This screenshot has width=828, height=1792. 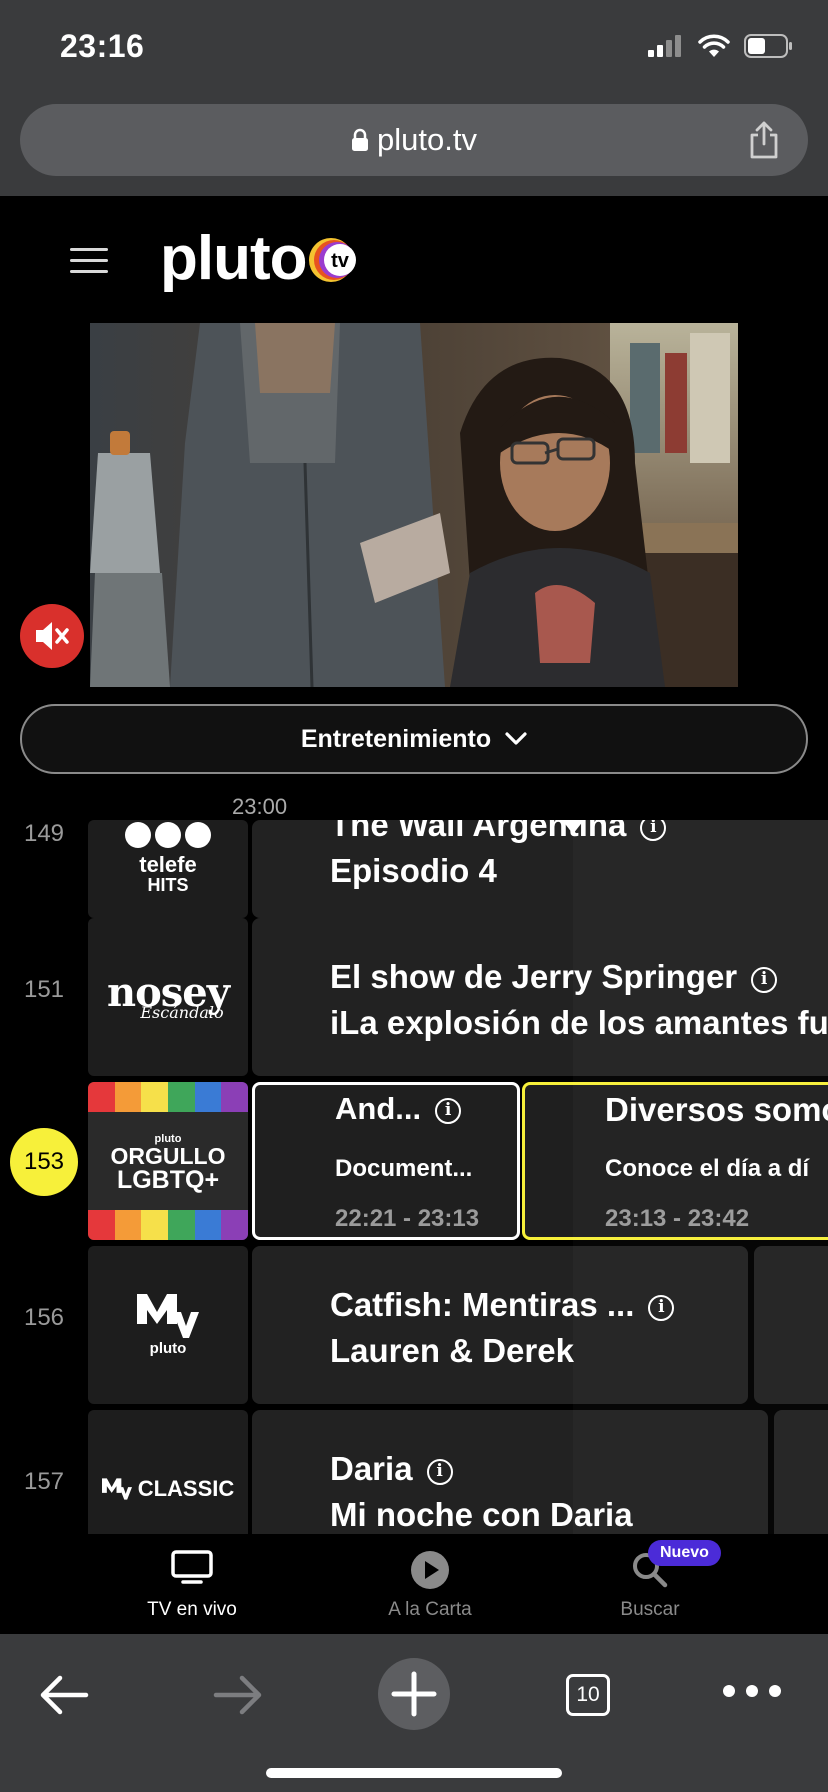 I want to click on channel-number: 151, so click(x=44, y=989).